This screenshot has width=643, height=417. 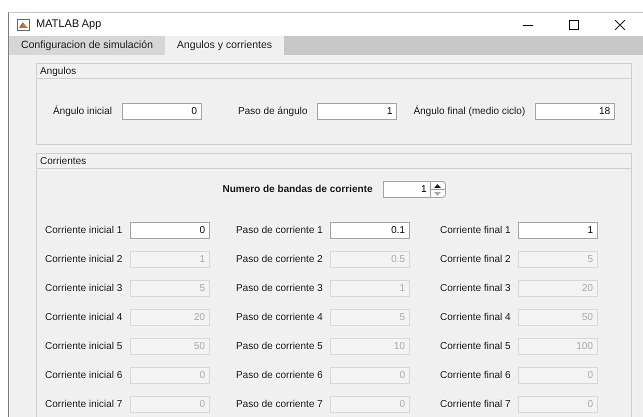 What do you see at coordinates (84, 376) in the screenshot?
I see `field-label: Corriente inicial 6` at bounding box center [84, 376].